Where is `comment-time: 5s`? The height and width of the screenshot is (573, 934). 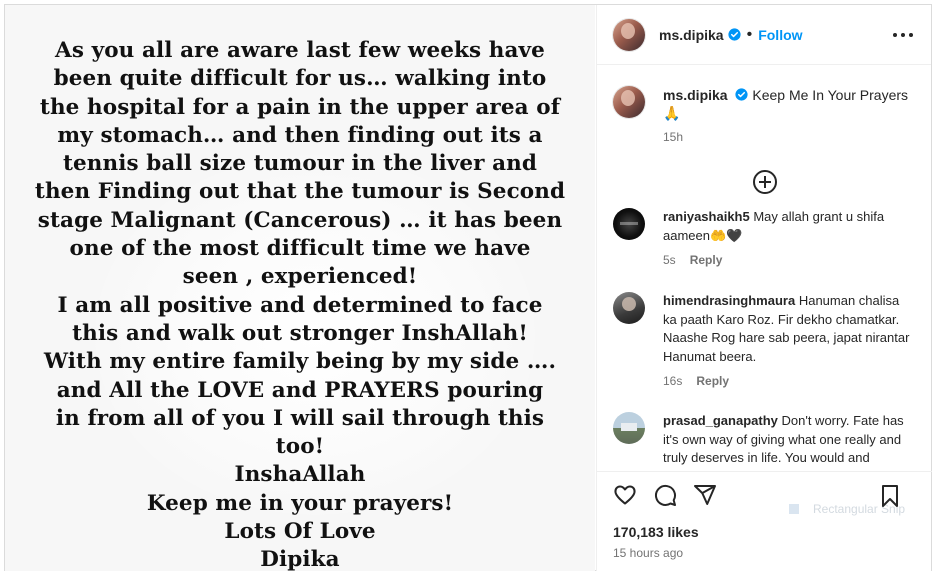 comment-time: 5s is located at coordinates (669, 260).